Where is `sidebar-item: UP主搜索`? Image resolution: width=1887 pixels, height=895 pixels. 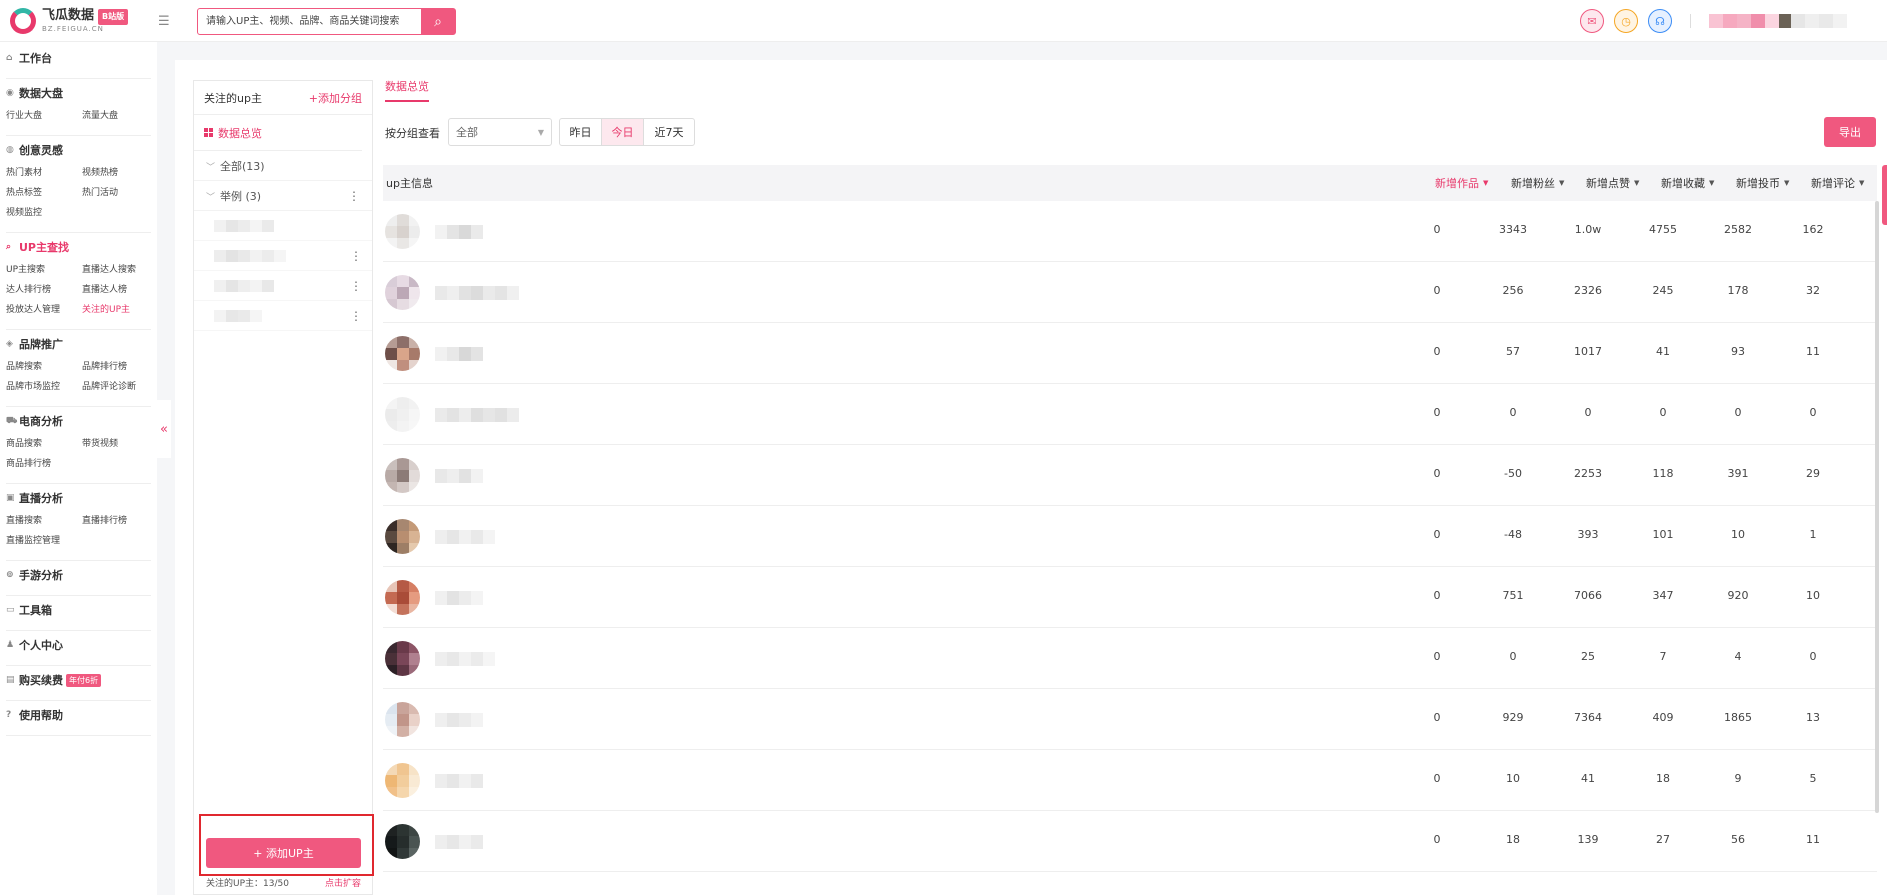
sidebar-item: UP主搜索 is located at coordinates (44, 270).